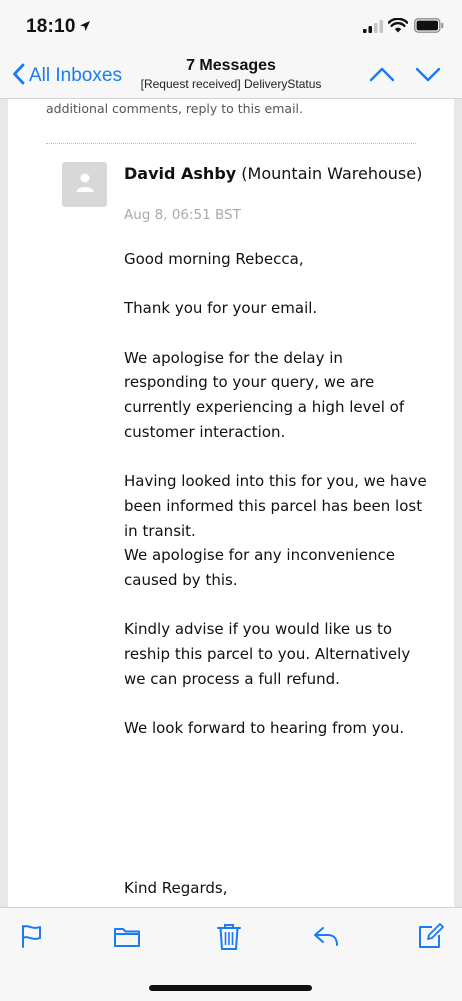 The image size is (462, 1001). I want to click on status-time: 18:10, so click(51, 26).